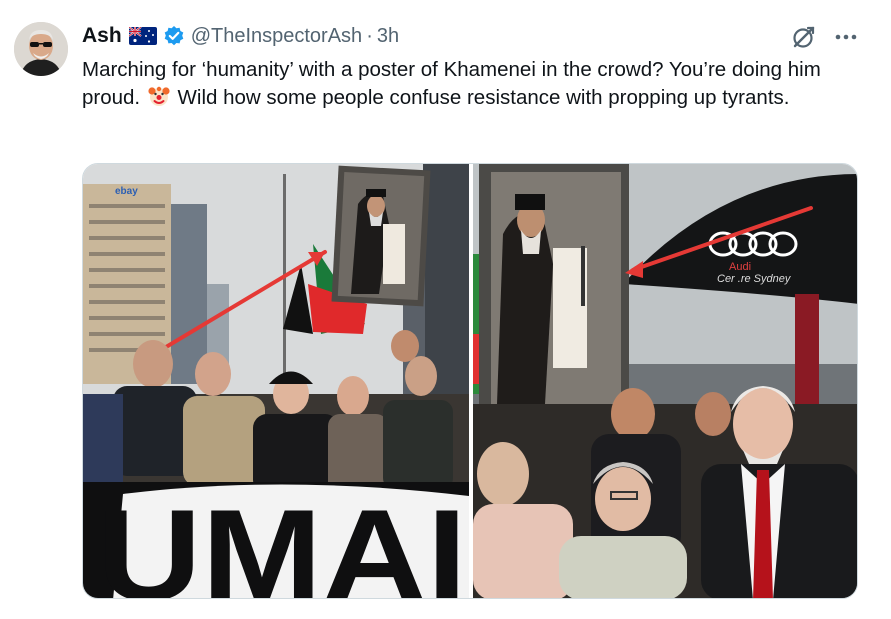 This screenshot has height=619, width=891. I want to click on khamenei-poster, so click(381, 236).